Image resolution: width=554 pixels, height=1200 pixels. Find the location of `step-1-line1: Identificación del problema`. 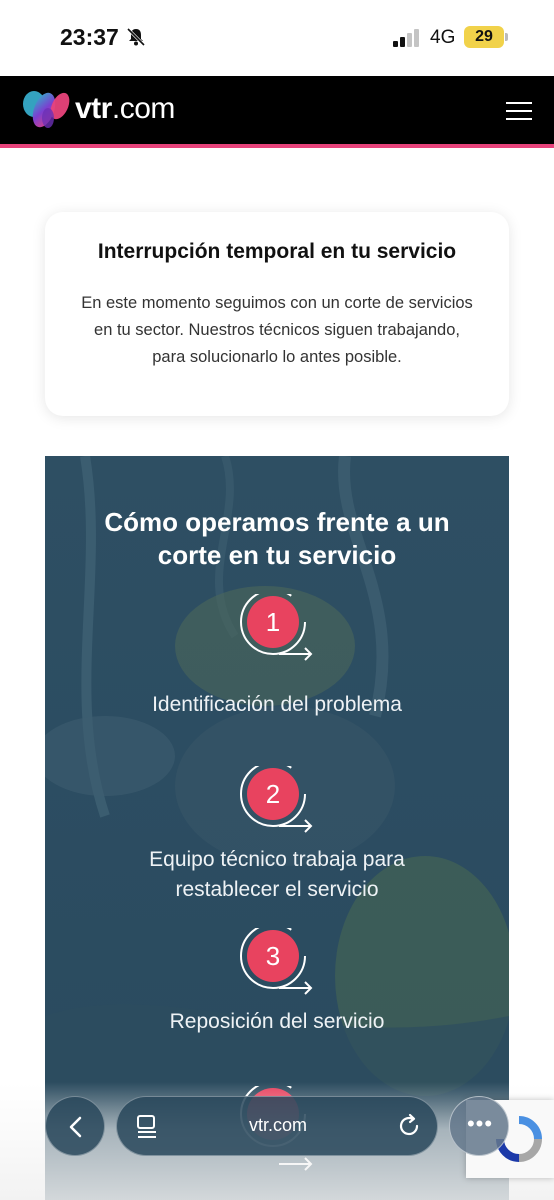

step-1-line1: Identificación del problema is located at coordinates (277, 704).